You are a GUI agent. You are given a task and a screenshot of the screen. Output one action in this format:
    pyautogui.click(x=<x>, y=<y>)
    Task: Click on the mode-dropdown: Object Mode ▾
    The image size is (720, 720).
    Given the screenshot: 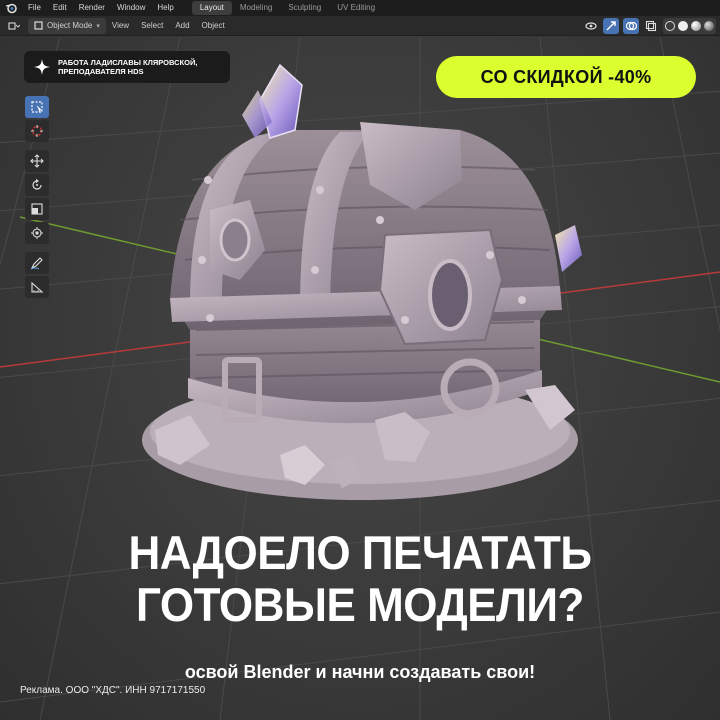 What is the action you would take?
    pyautogui.click(x=67, y=25)
    